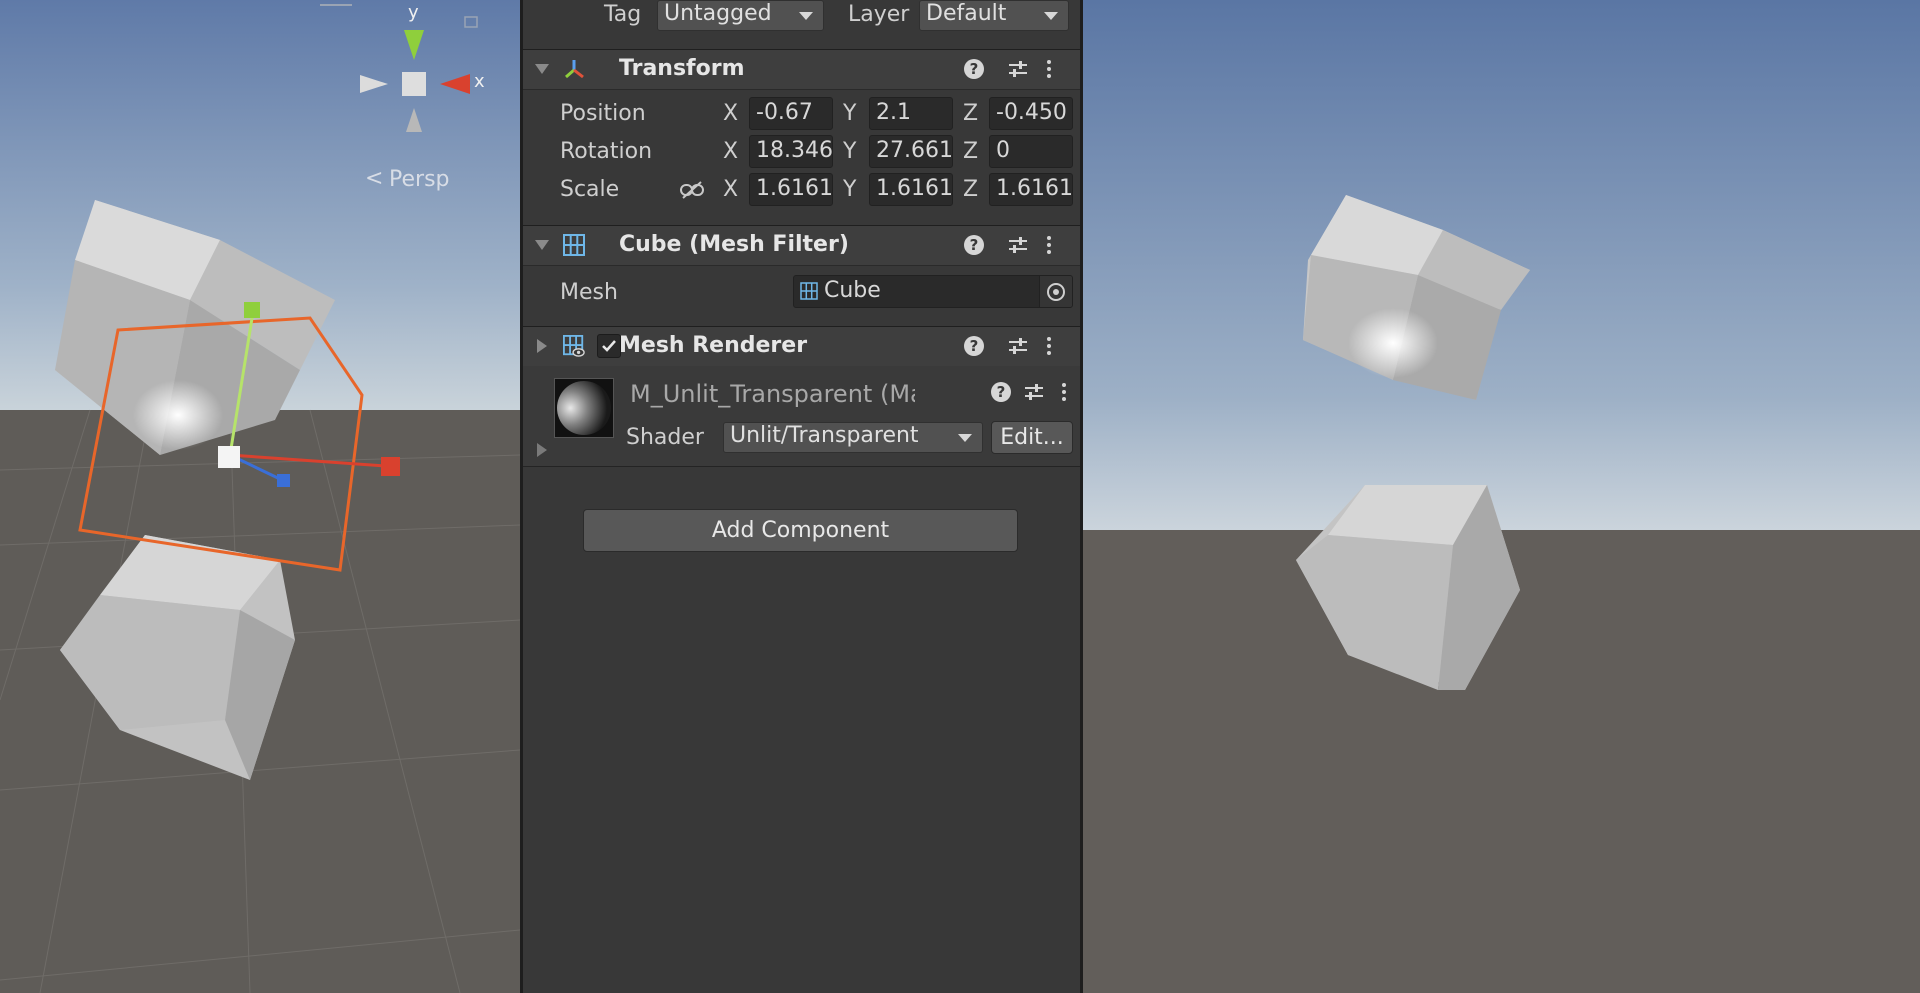  I want to click on center-handle, so click(229, 457).